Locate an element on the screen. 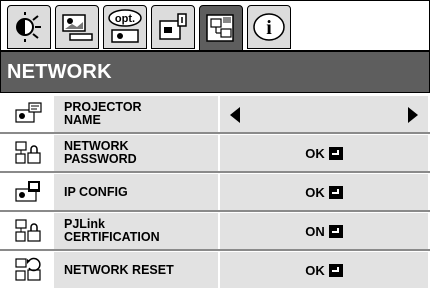 The image size is (430, 288). row-pjlink-certification: PJLink CERTIFICATION ON is located at coordinates (215, 231).